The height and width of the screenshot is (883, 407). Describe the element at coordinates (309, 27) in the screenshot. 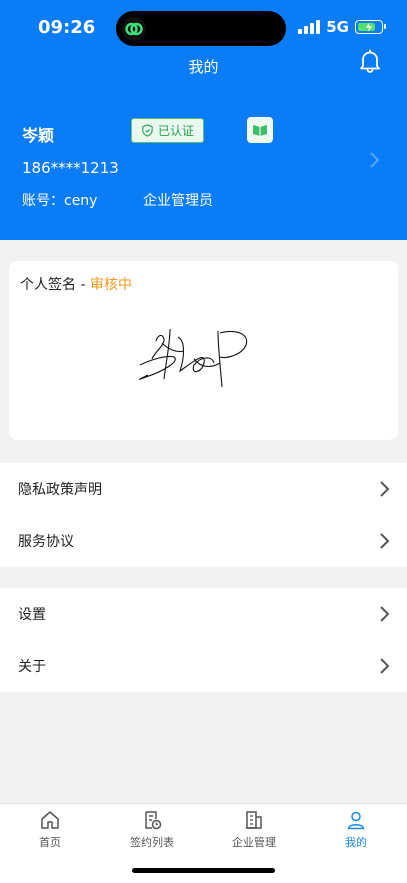

I see `signal-icon` at that location.